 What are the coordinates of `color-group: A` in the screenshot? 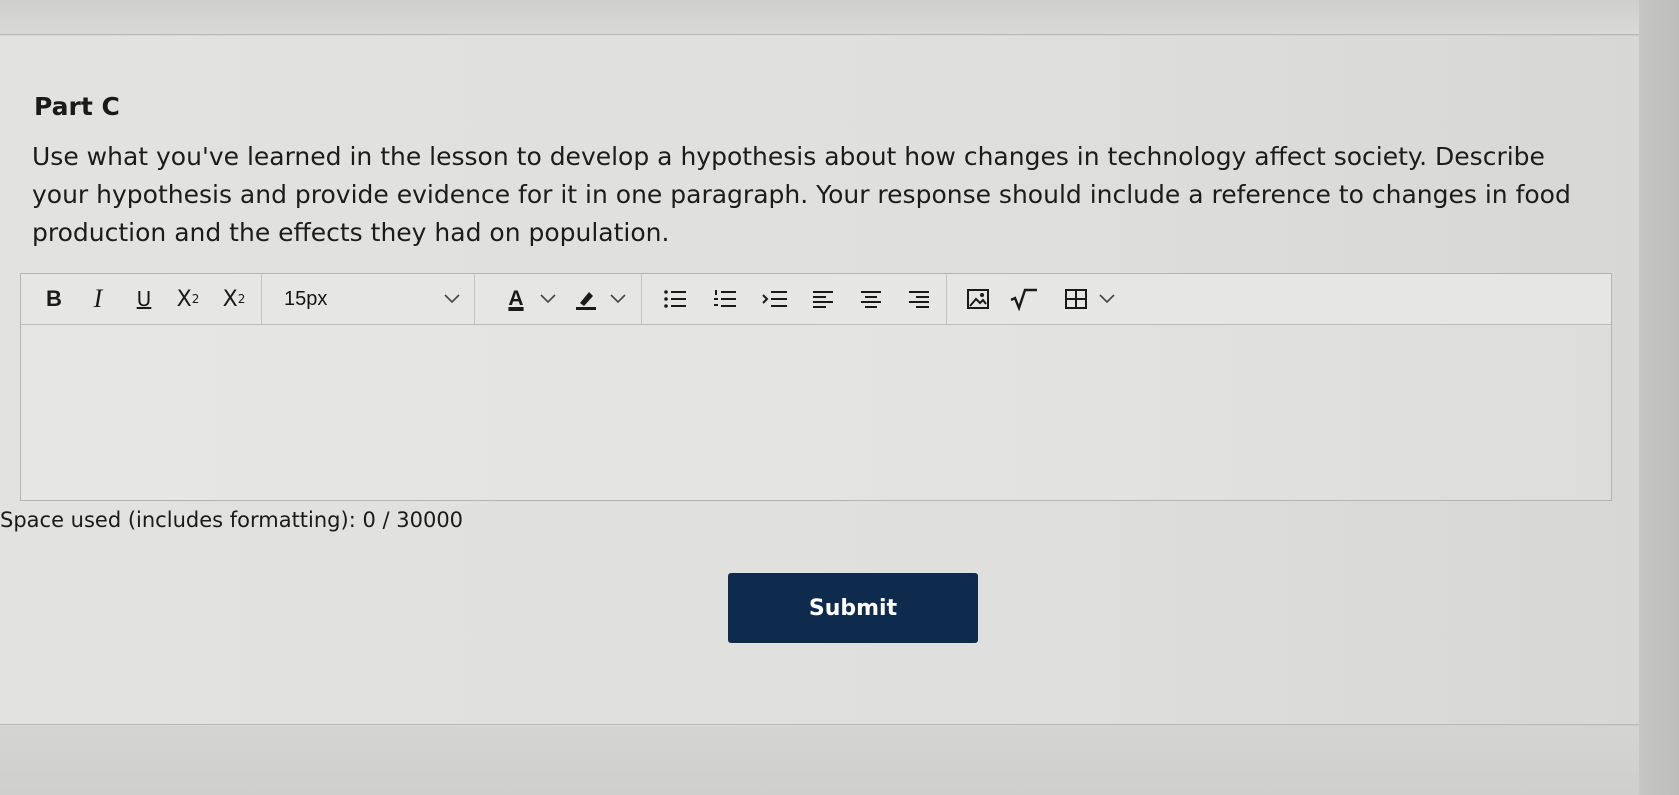 It's located at (558, 299).